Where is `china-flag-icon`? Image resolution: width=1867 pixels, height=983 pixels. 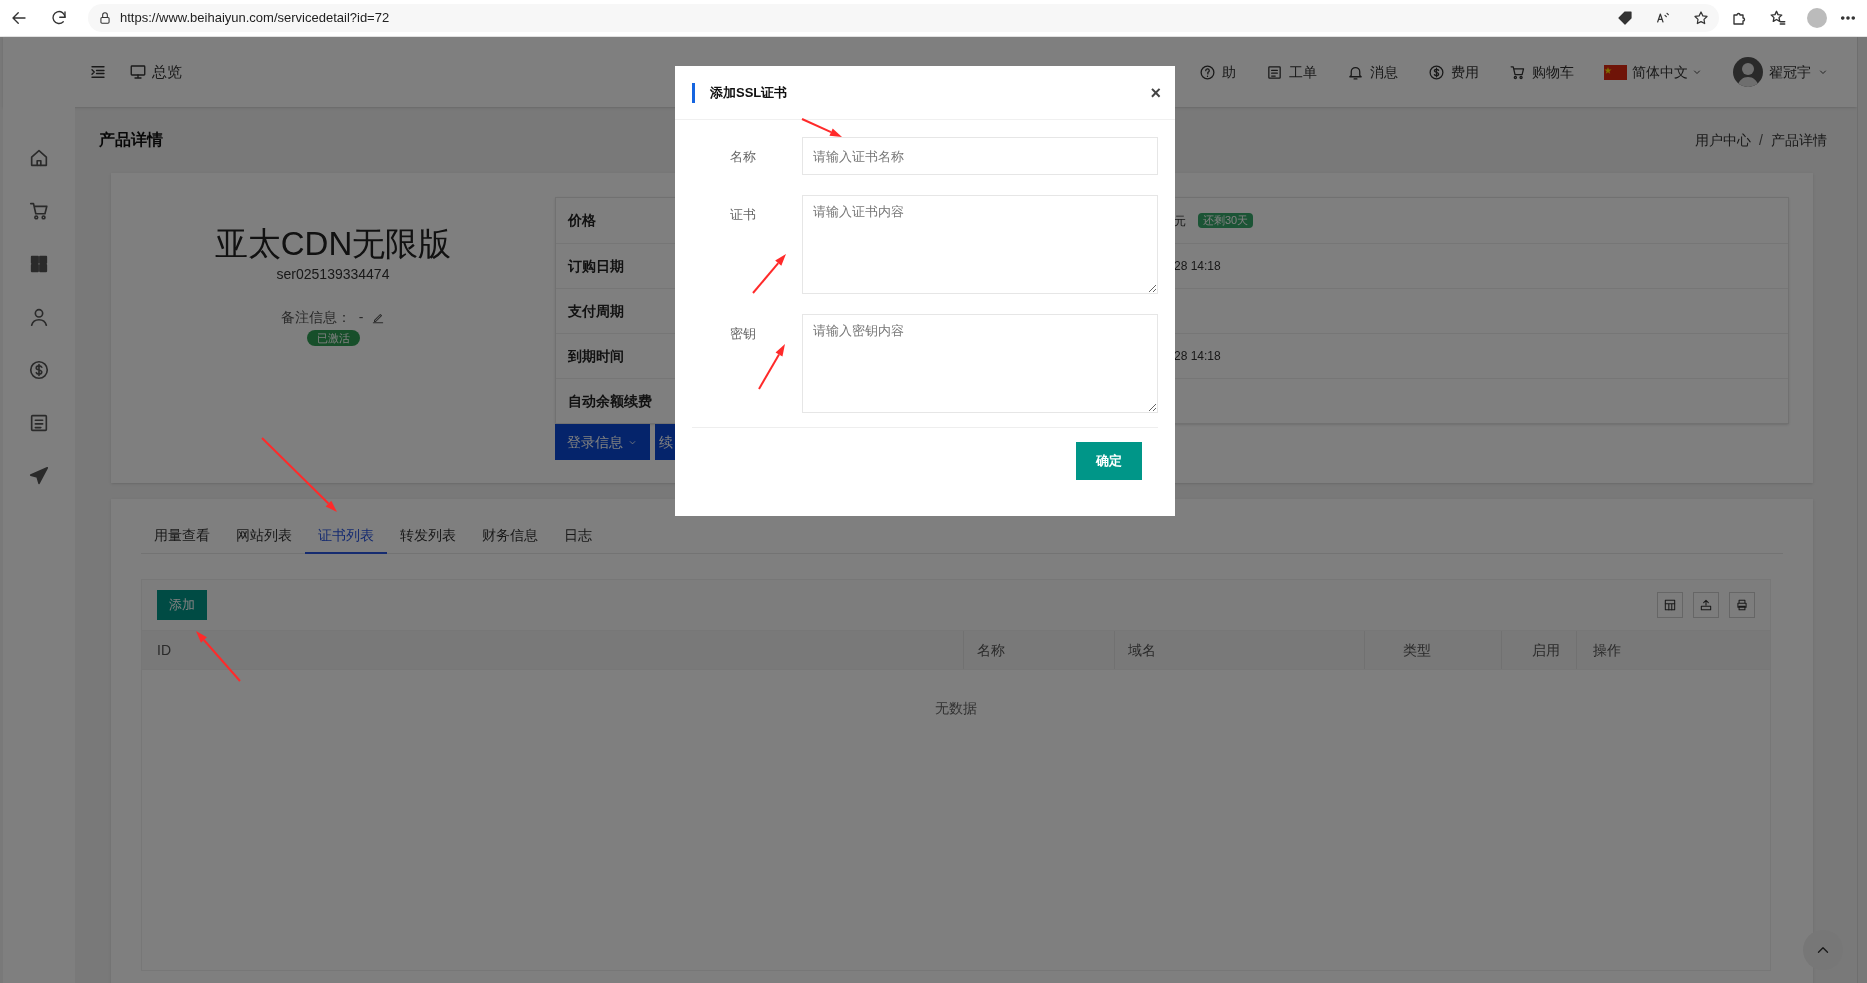 china-flag-icon is located at coordinates (1615, 72).